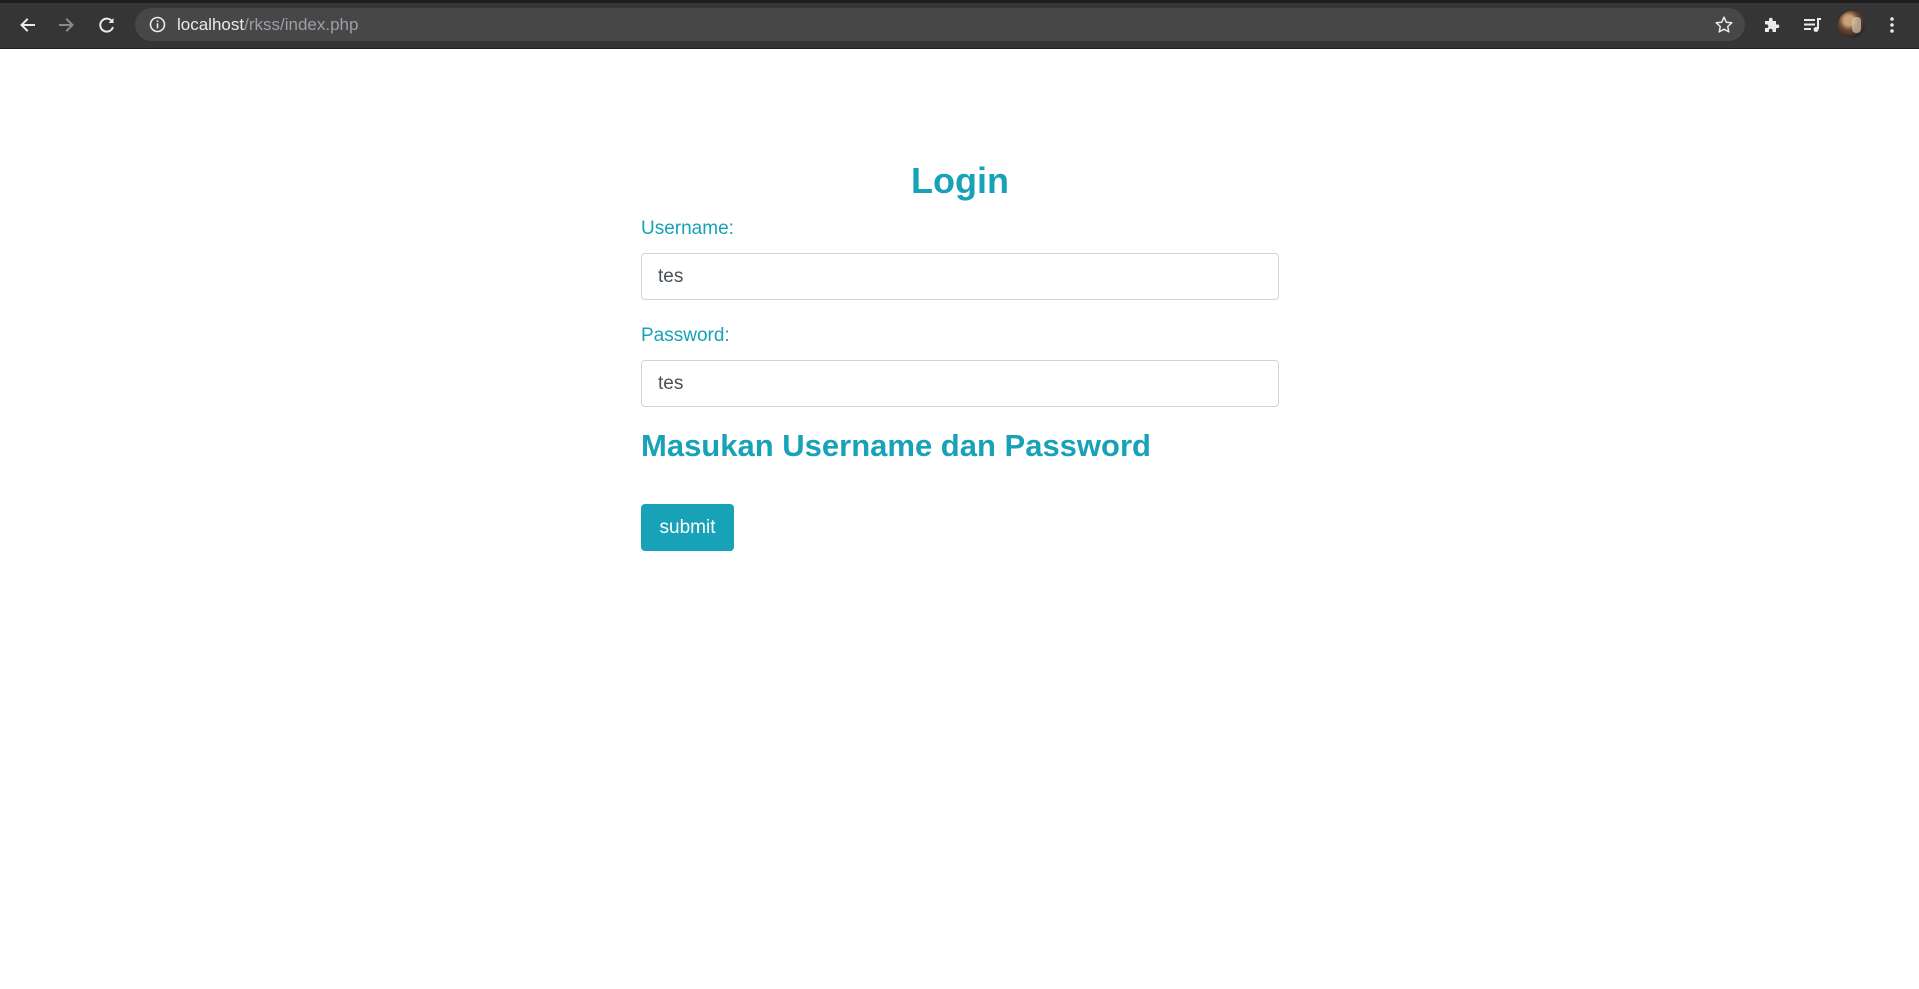 The image size is (1919, 989). What do you see at coordinates (211, 24) in the screenshot?
I see `url-host: localhost` at bounding box center [211, 24].